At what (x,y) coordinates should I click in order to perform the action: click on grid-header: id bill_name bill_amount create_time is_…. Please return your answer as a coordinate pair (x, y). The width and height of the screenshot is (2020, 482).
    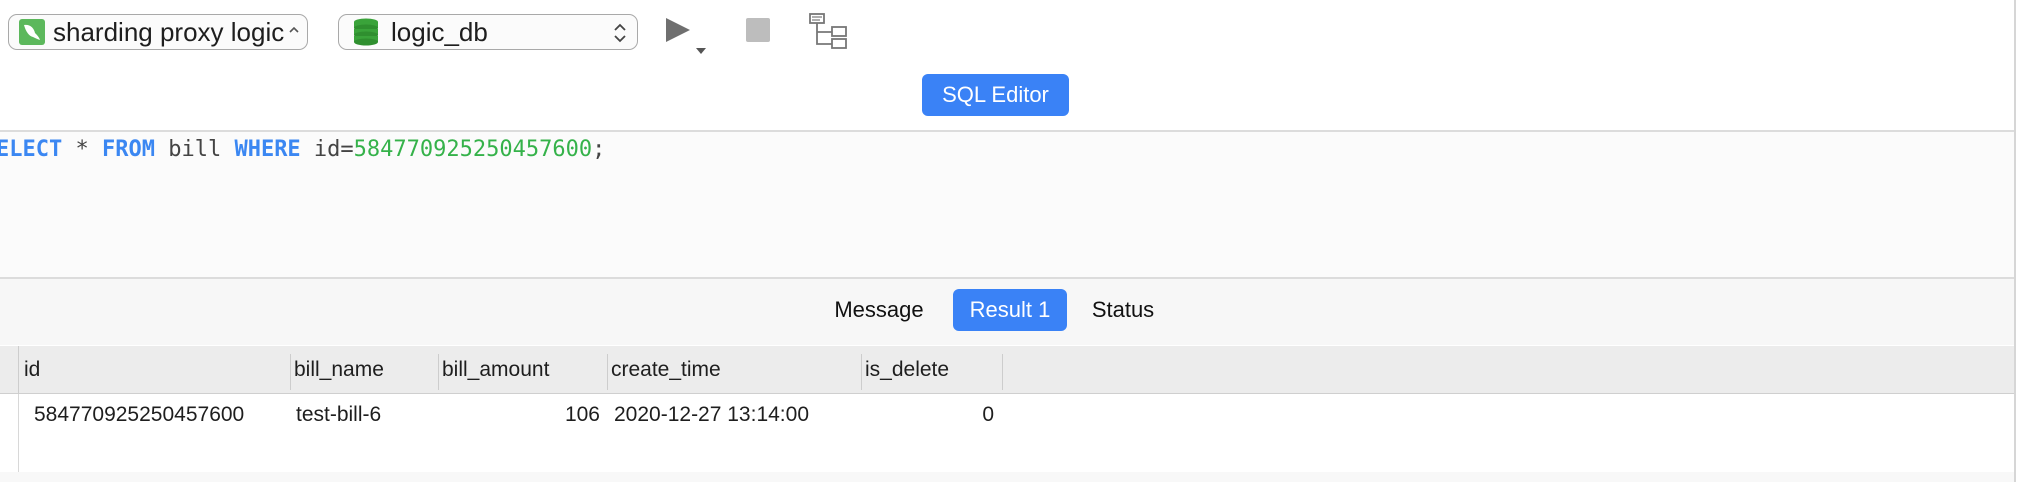
    Looking at the image, I should click on (1007, 370).